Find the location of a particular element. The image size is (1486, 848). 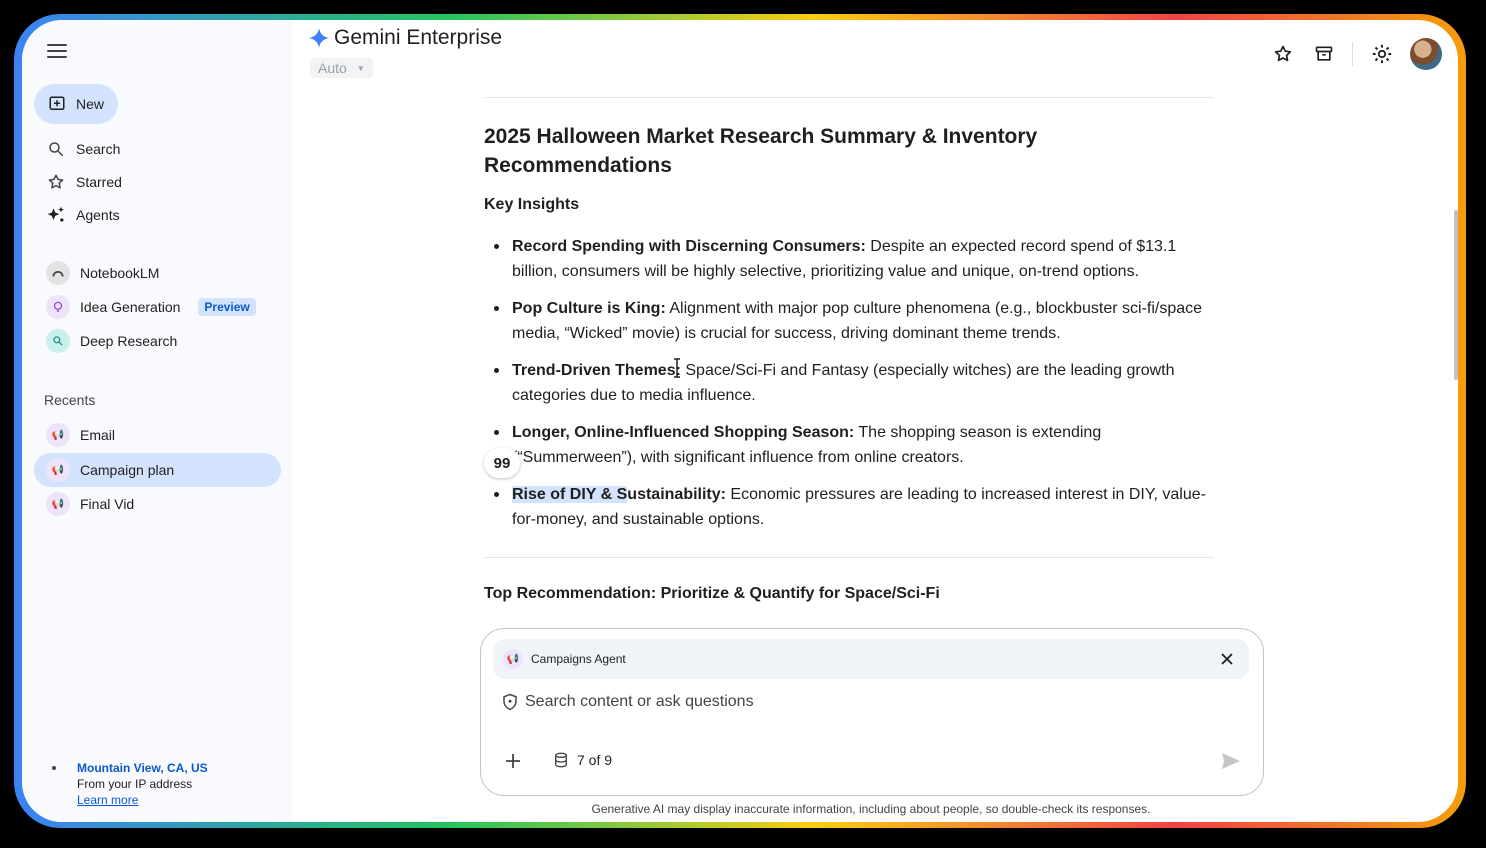

settings-button is located at coordinates (1382, 54).